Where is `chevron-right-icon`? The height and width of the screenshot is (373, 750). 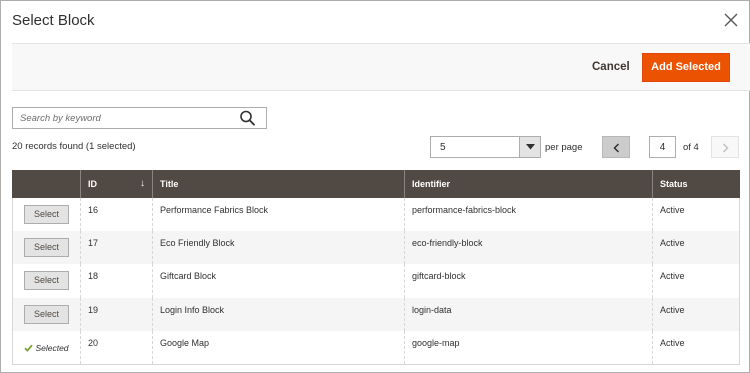
chevron-right-icon is located at coordinates (725, 148).